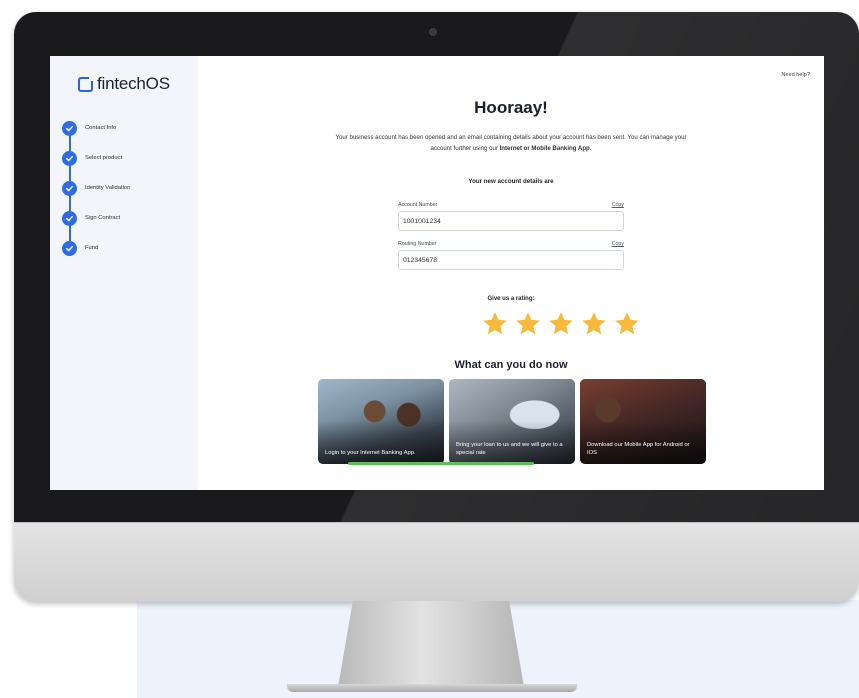 The width and height of the screenshot is (859, 698). I want to click on step-label: Select product, so click(104, 158).